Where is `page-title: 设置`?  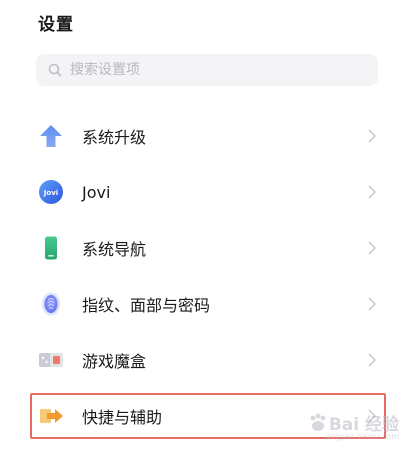 page-title: 设置 is located at coordinates (56, 25).